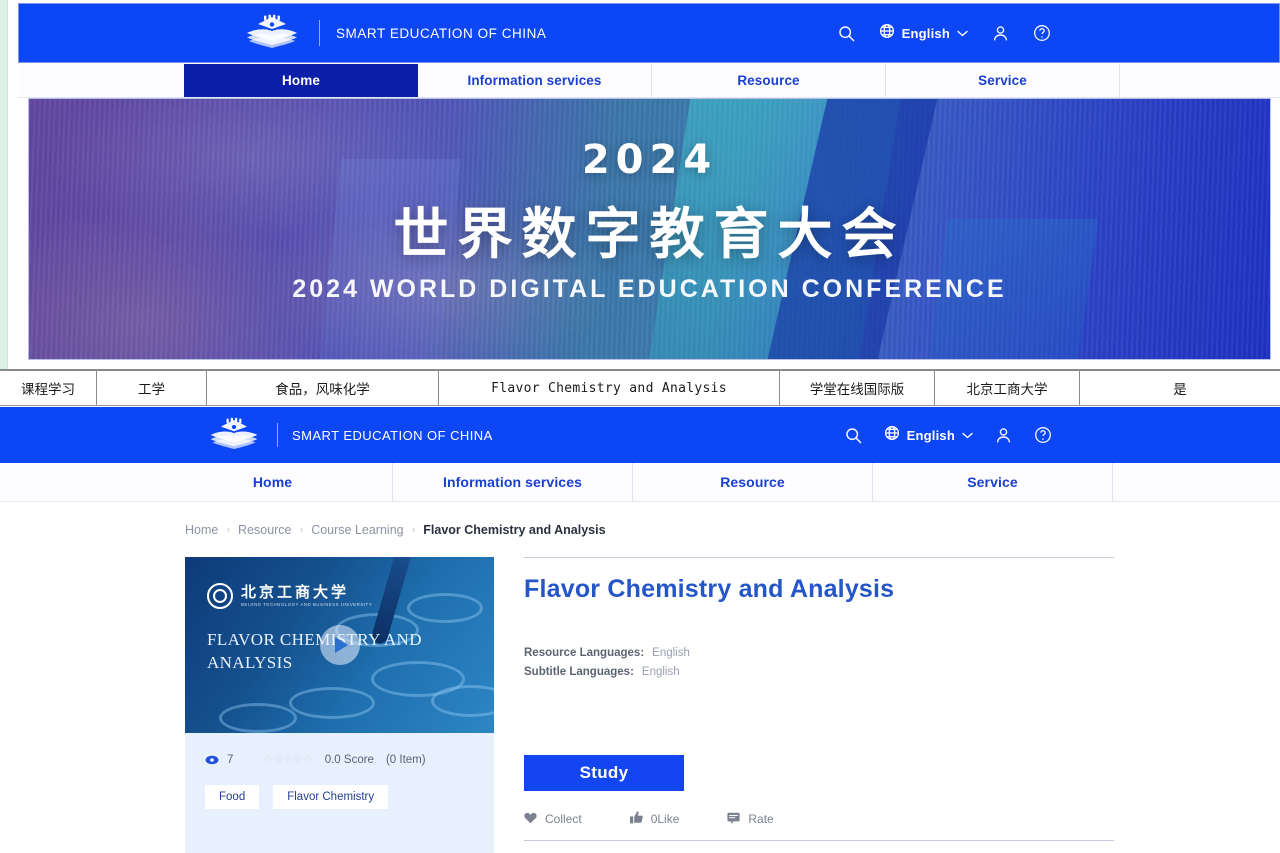  I want to click on rating-item-count: (0 Item), so click(405, 759).